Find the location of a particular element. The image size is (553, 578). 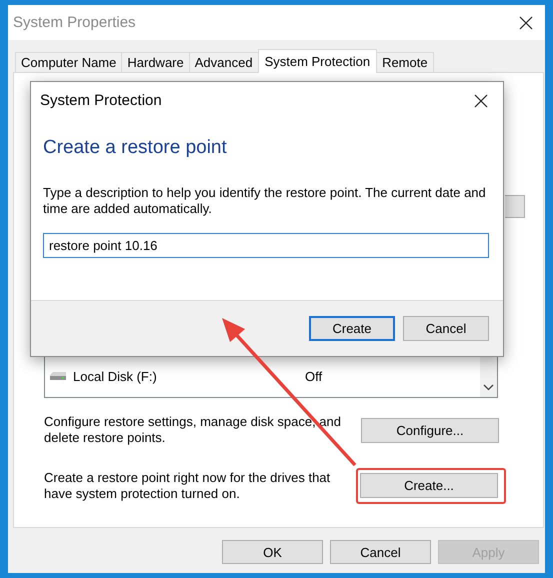

tab: Remote is located at coordinates (405, 62).